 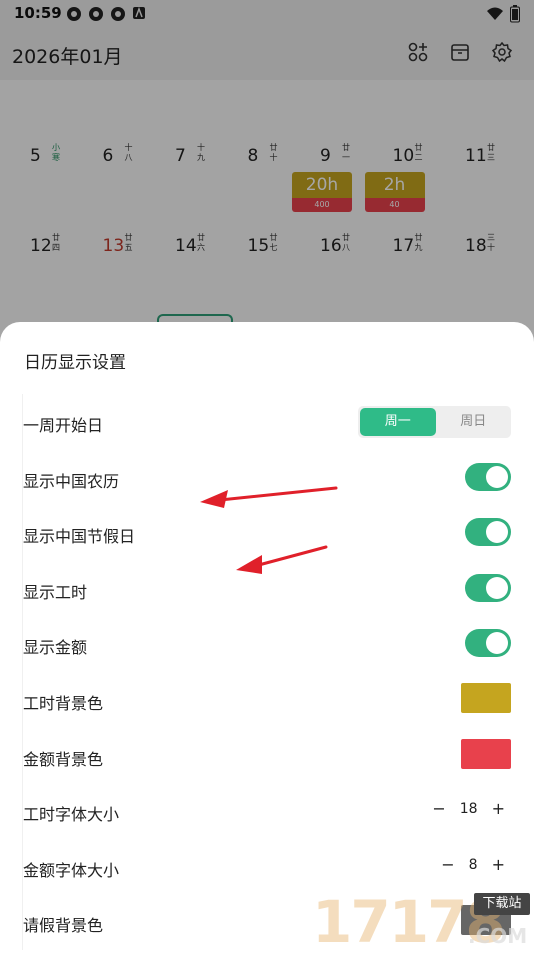 What do you see at coordinates (502, 904) in the screenshot?
I see `watermark-tag: 下载站` at bounding box center [502, 904].